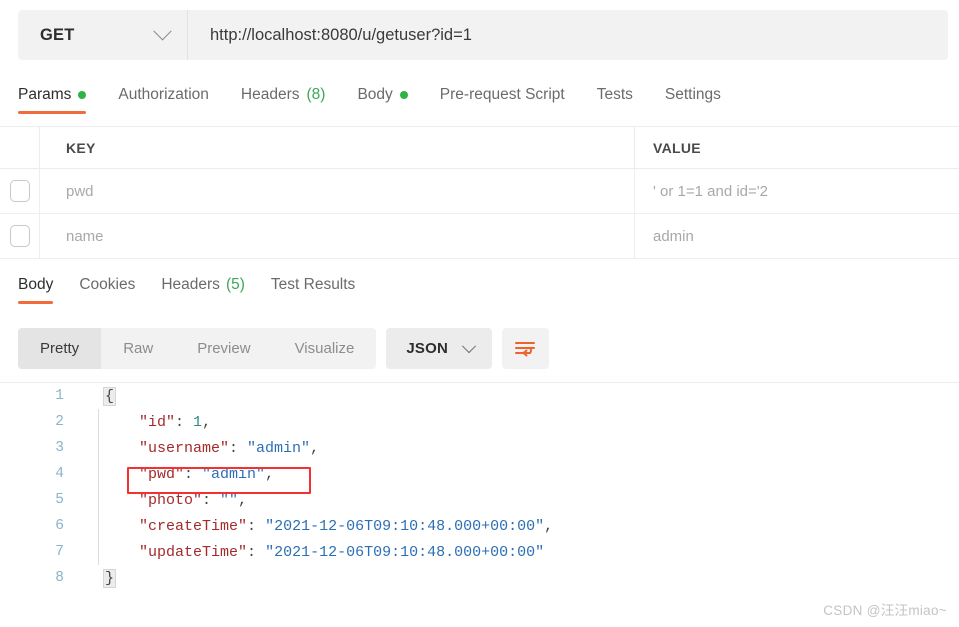  I want to click on line-number: 1, so click(59, 396).